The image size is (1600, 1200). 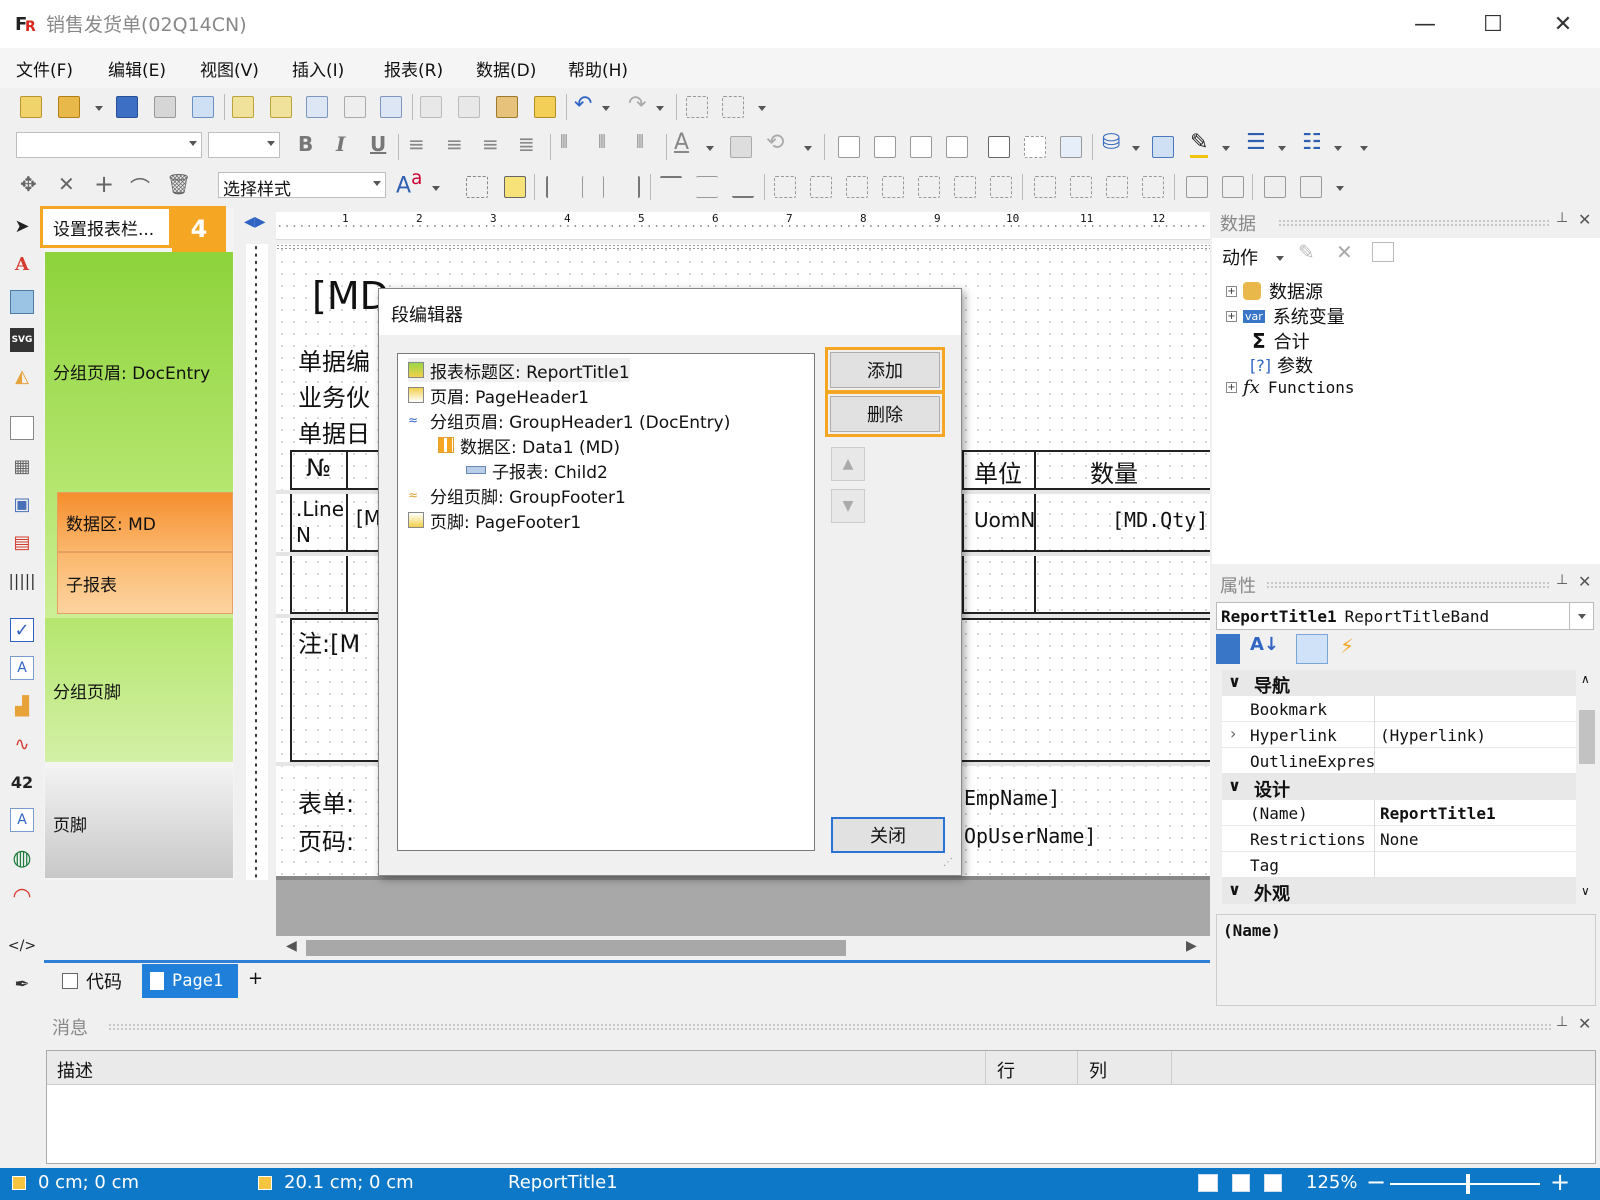 What do you see at coordinates (69, 107) in the screenshot?
I see `open-folder-icon` at bounding box center [69, 107].